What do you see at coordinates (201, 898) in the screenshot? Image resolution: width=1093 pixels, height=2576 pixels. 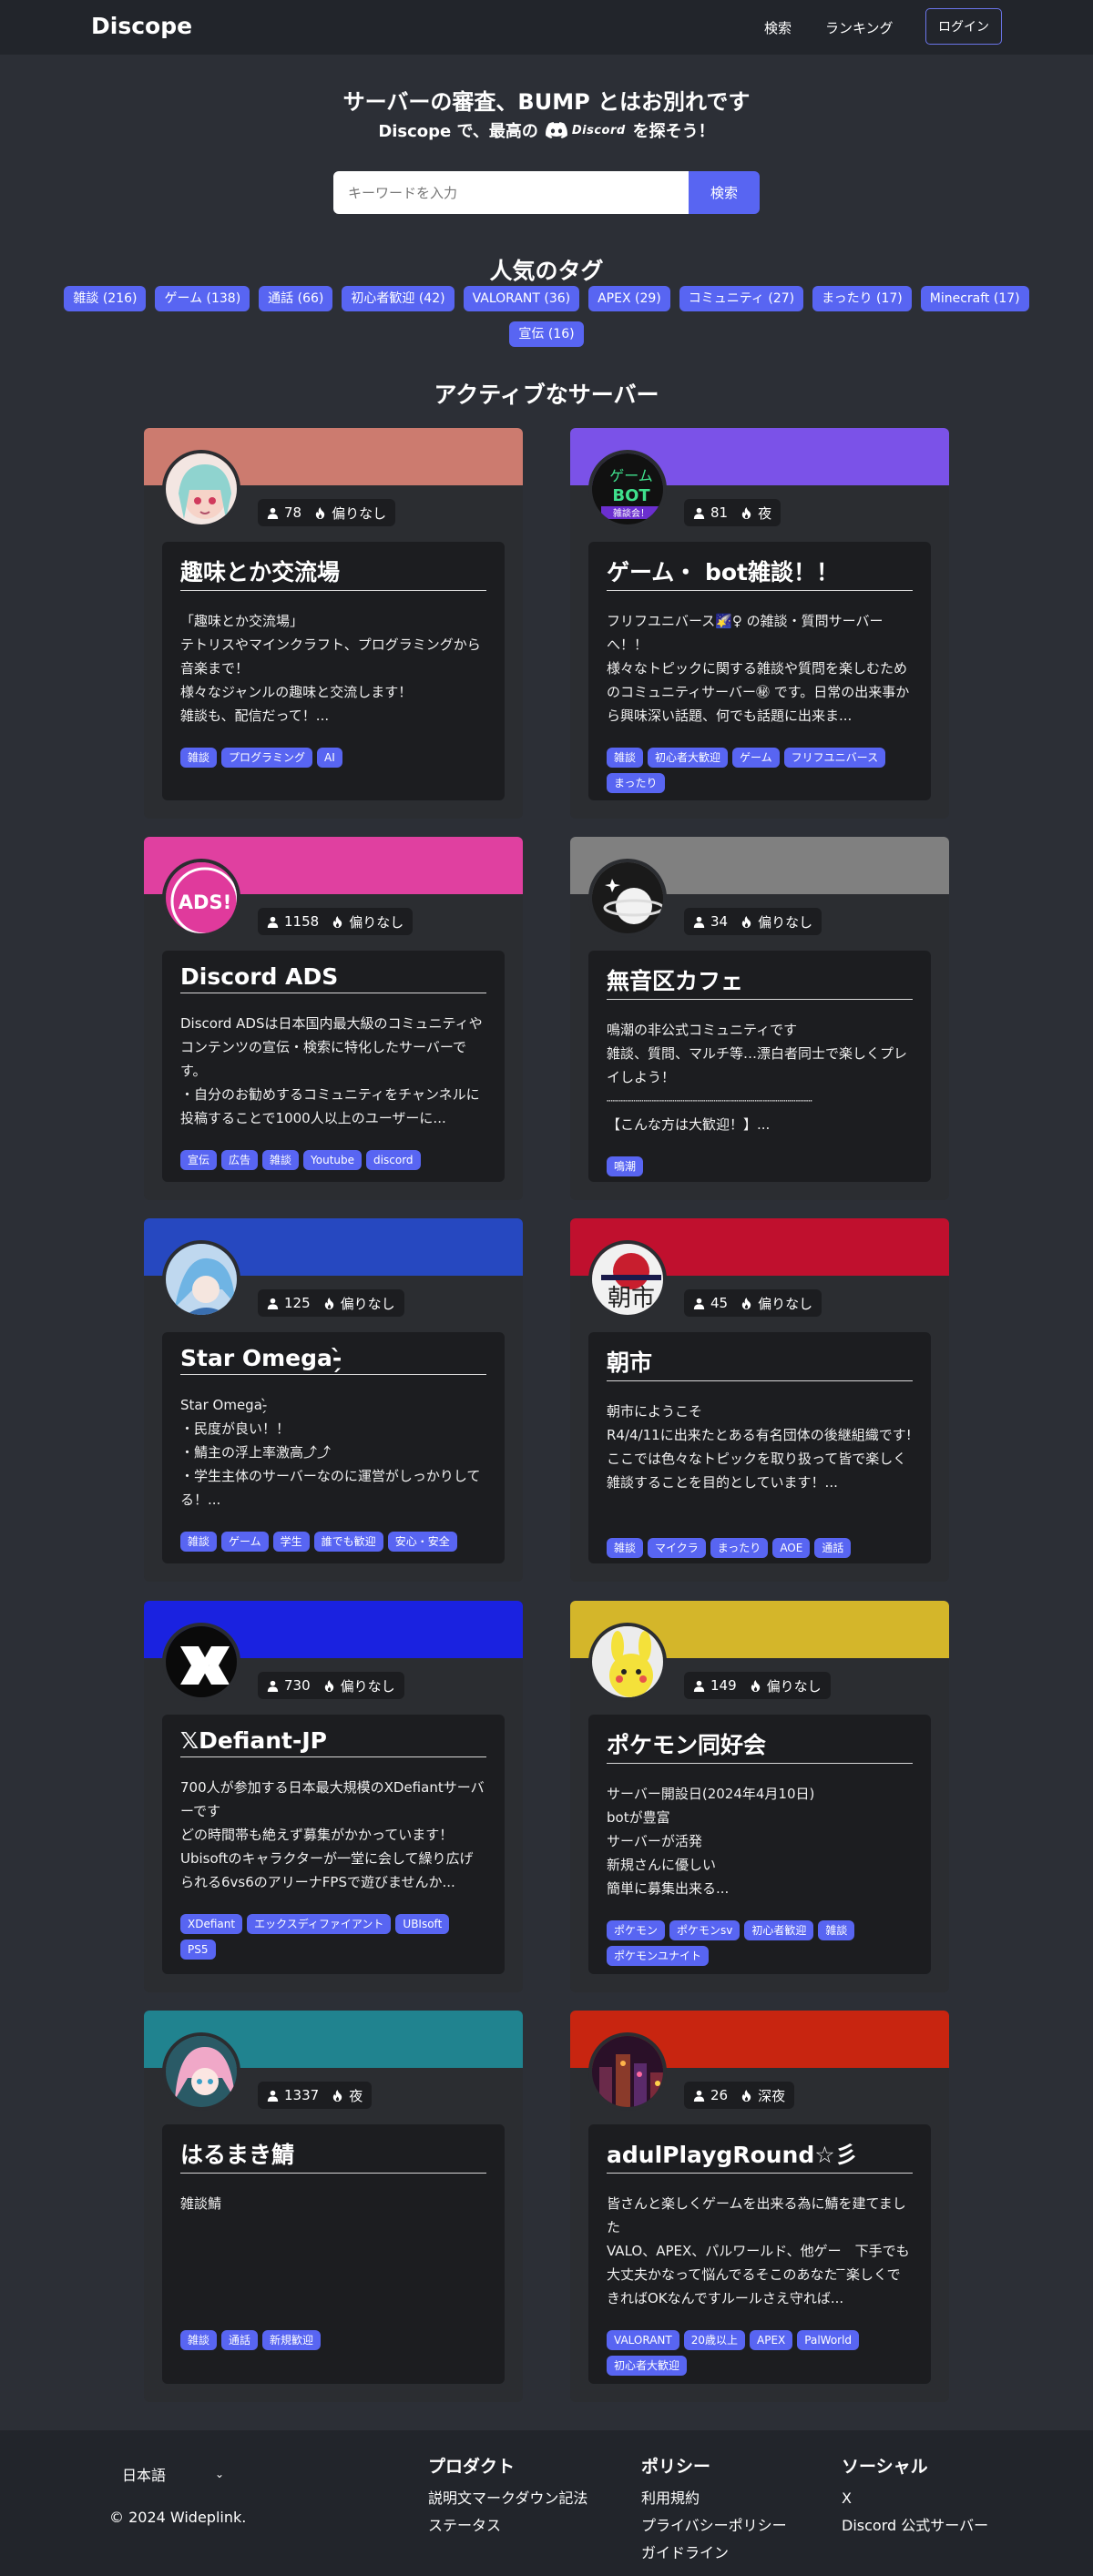 I see `server-avatar: ADS!` at bounding box center [201, 898].